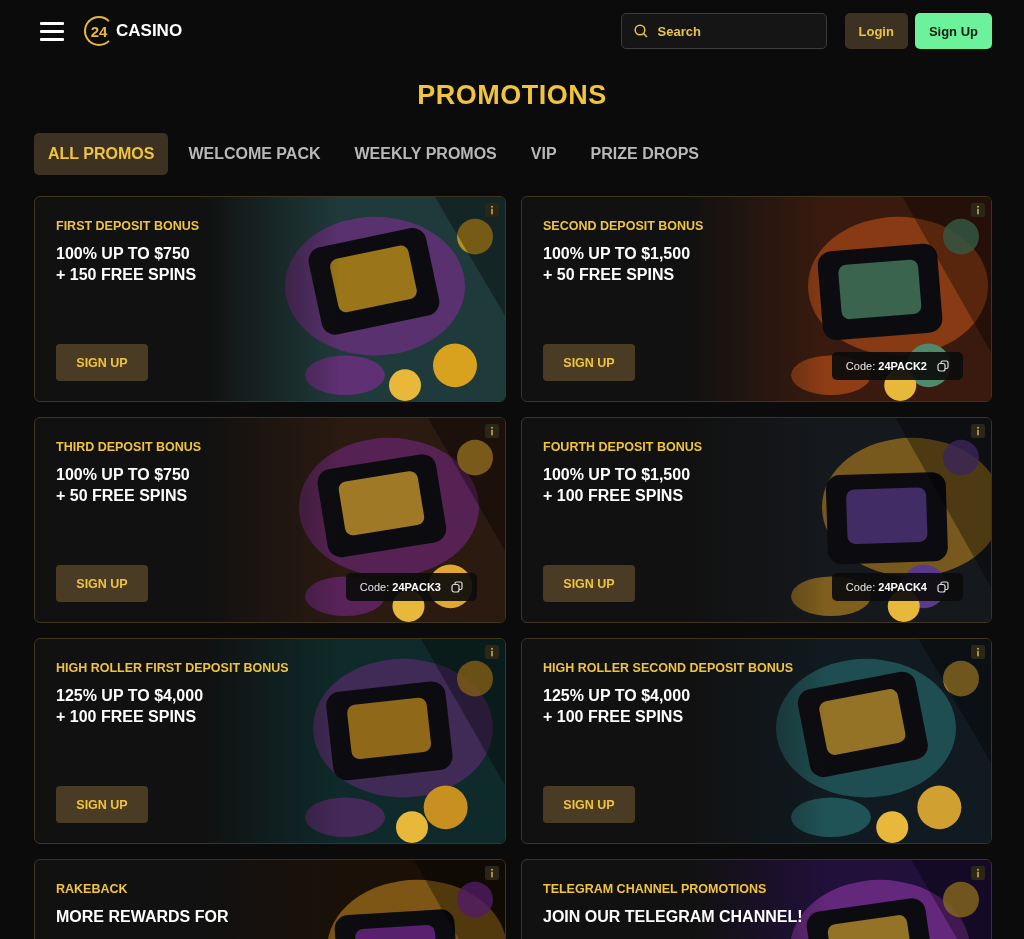 The image size is (1024, 939). What do you see at coordinates (425, 154) in the screenshot?
I see `promo-tab: WEEKLY PROMOS` at bounding box center [425, 154].